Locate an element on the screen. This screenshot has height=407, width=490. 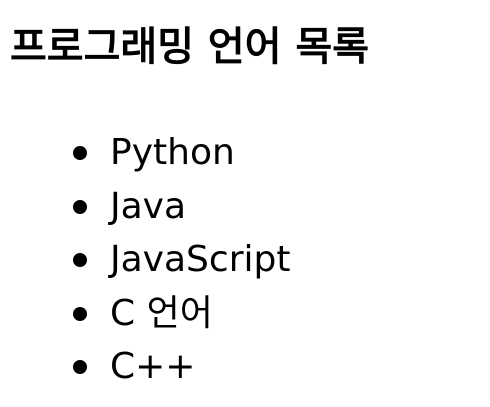
list-item-label: Python is located at coordinates (172, 152).